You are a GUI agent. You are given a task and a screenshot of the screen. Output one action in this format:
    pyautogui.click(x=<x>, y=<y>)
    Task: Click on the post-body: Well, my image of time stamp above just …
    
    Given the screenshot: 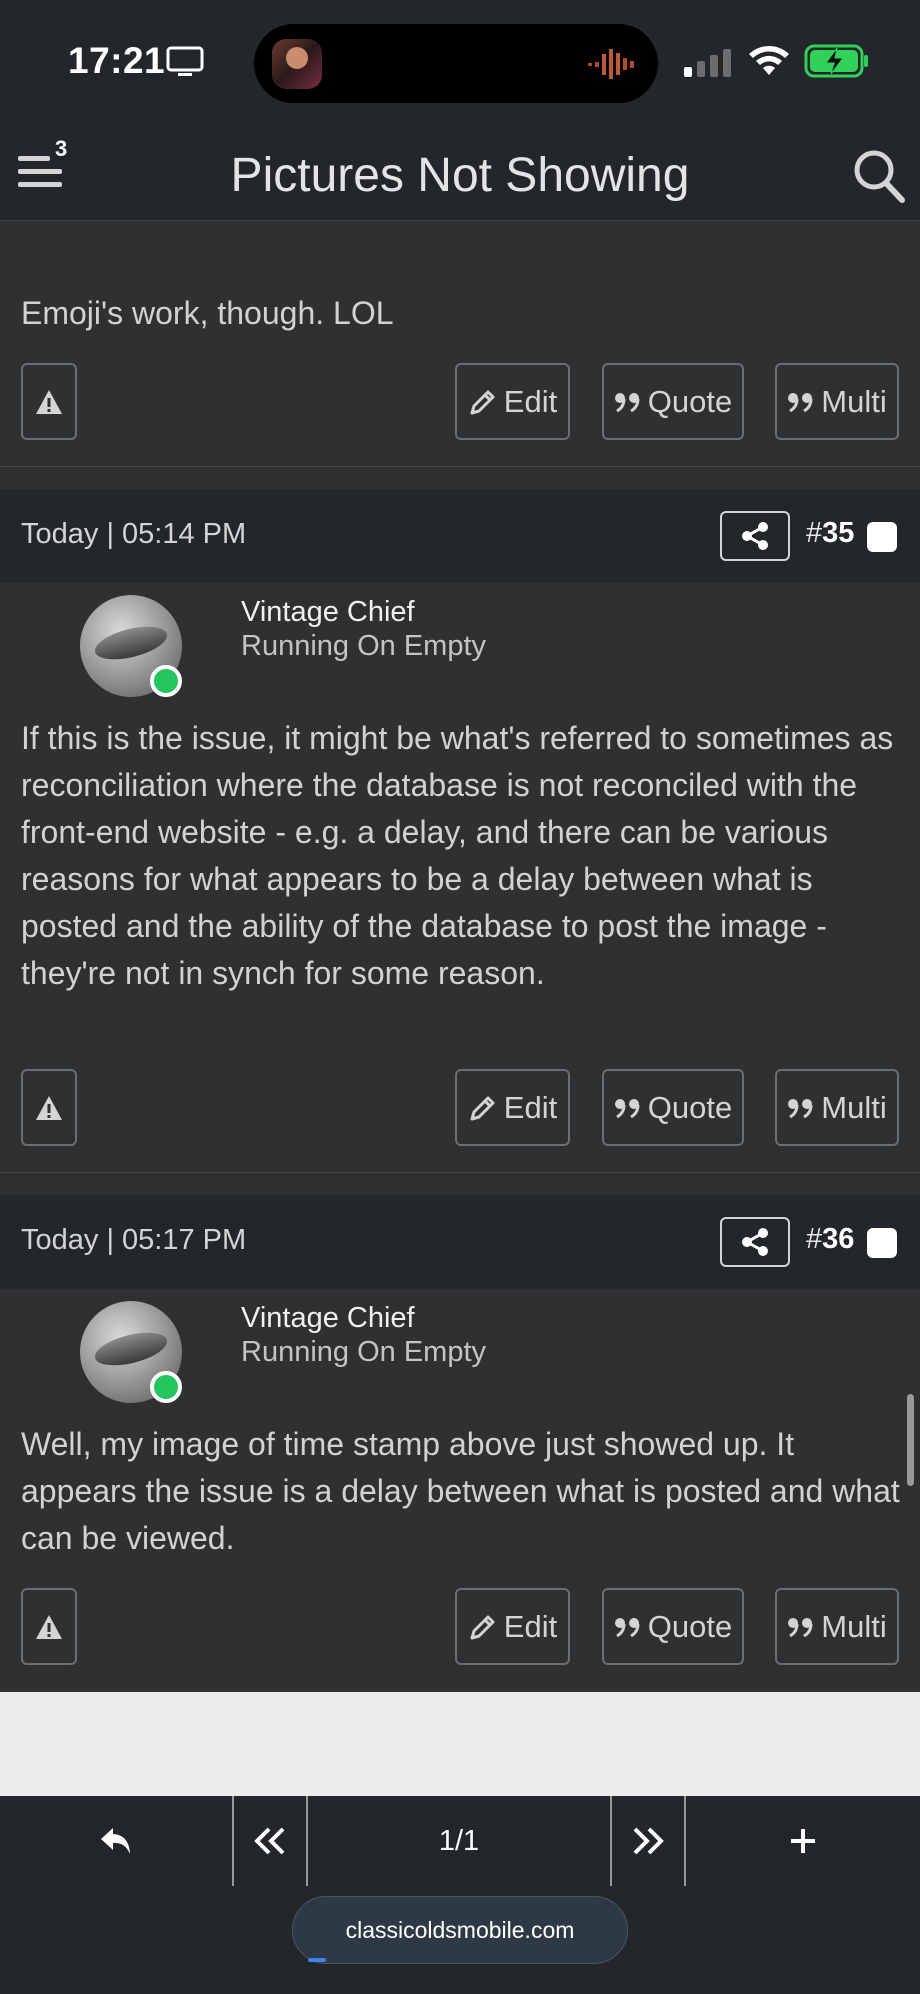 What is the action you would take?
    pyautogui.click(x=460, y=1491)
    